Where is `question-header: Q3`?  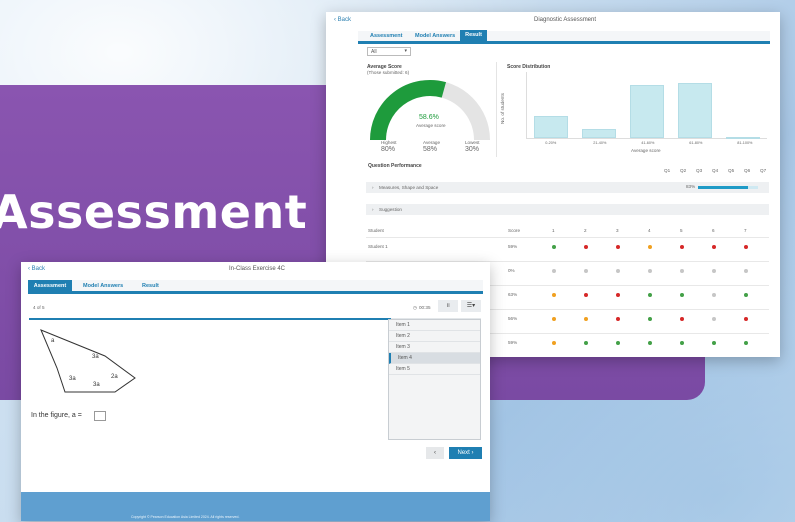 question-header: Q3 is located at coordinates (699, 170).